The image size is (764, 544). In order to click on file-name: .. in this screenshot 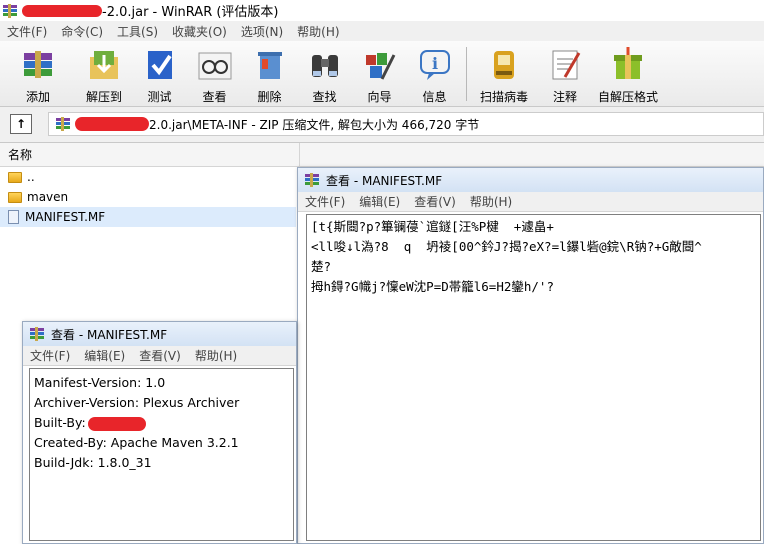, I will do `click(31, 177)`.